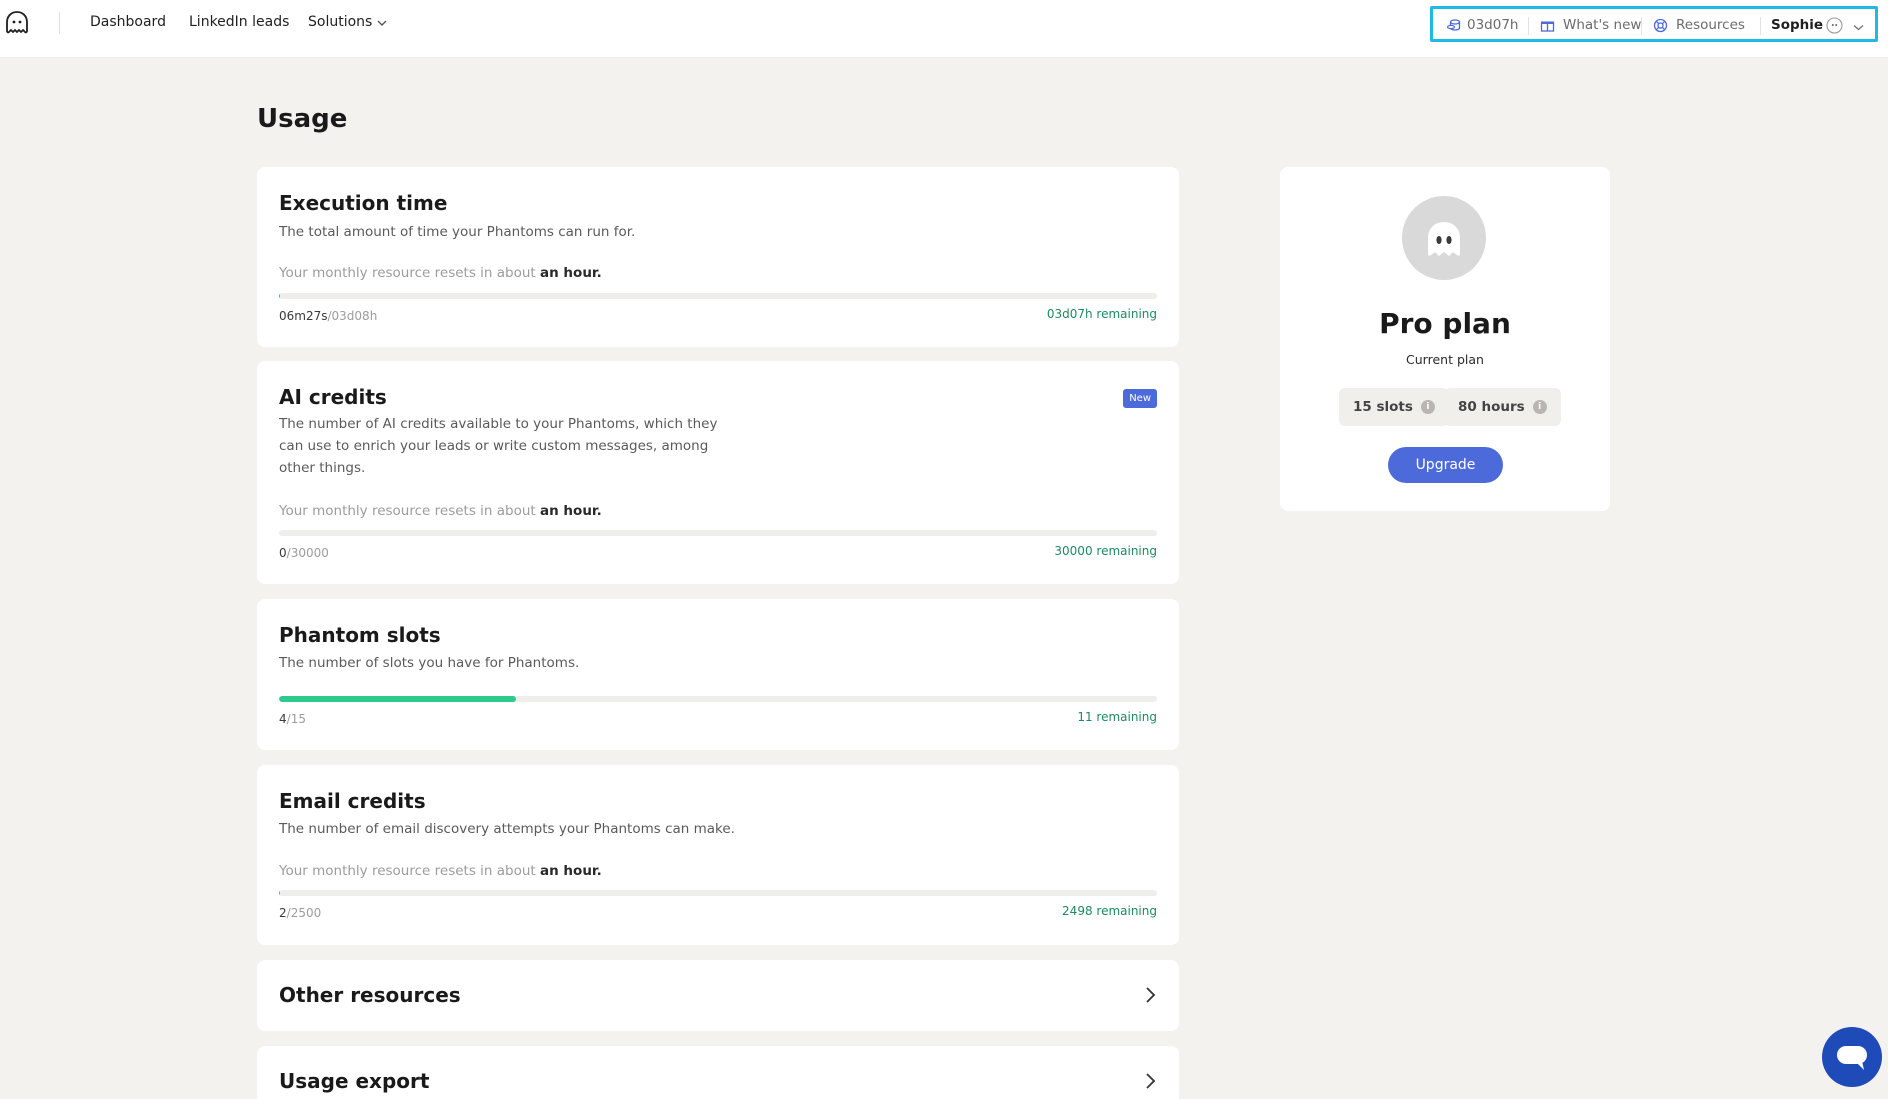  I want to click on usage-remaining: 2498 remaining, so click(1109, 911).